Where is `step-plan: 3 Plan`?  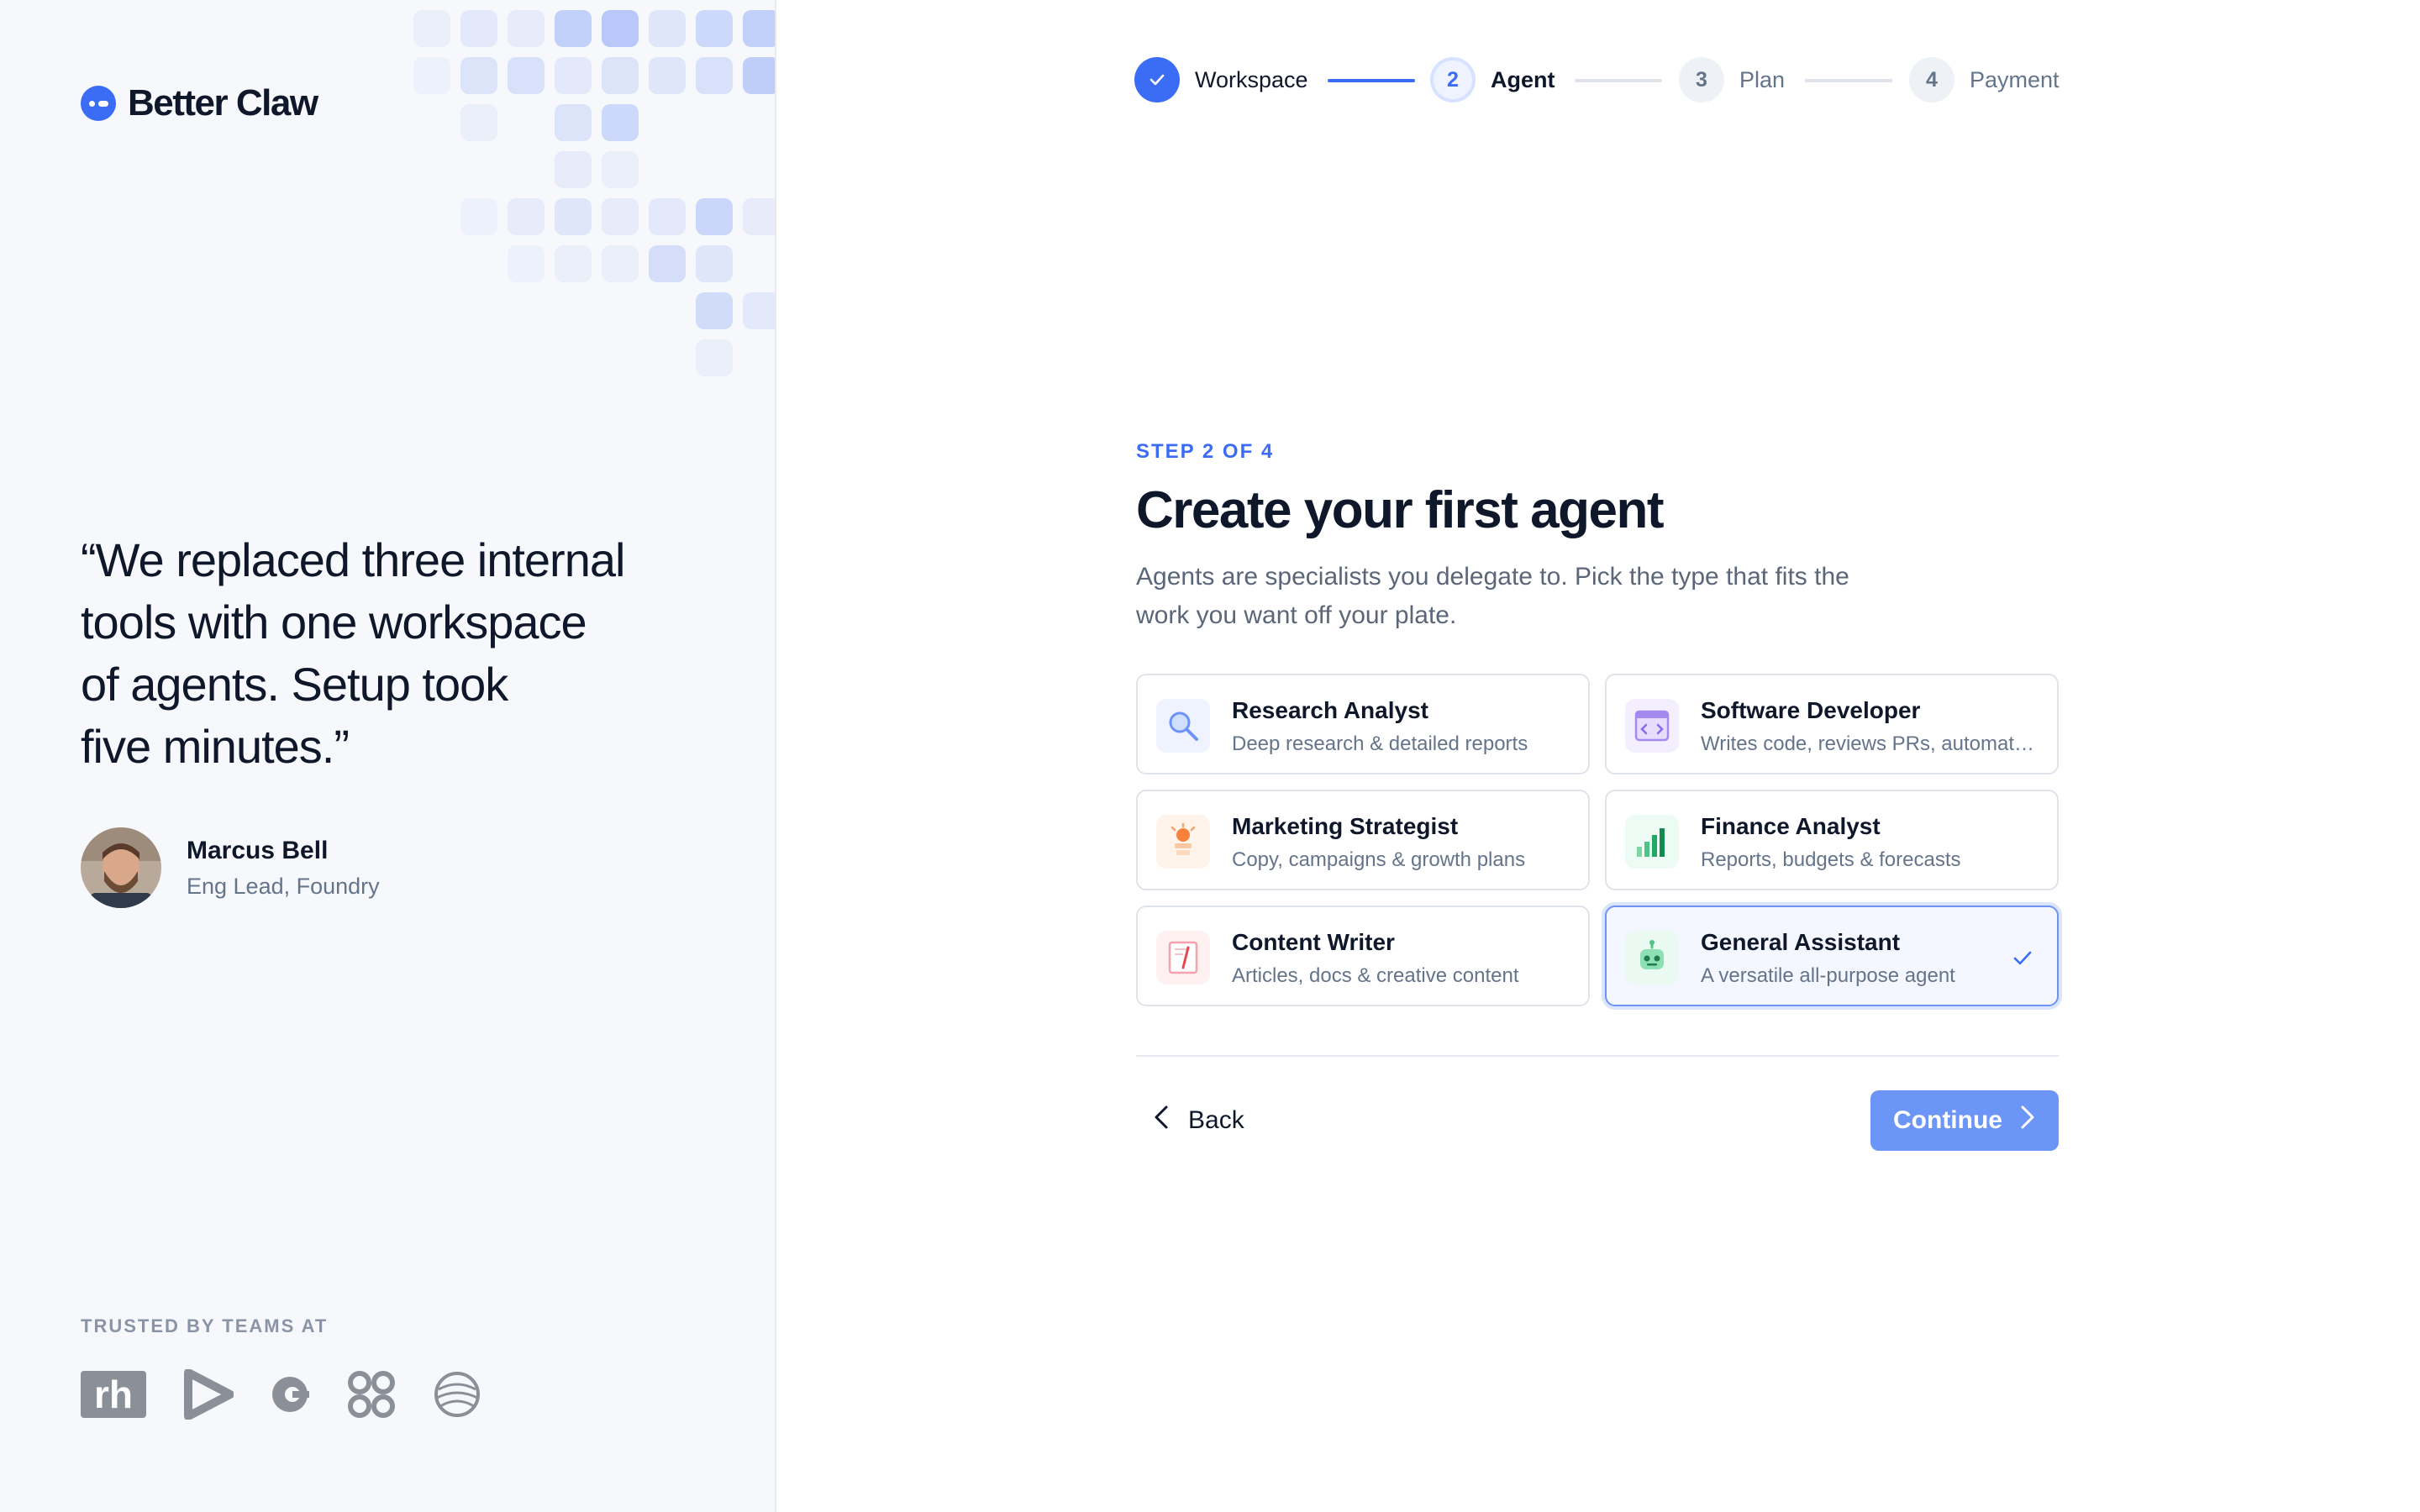
step-plan: 3 Plan is located at coordinates (1732, 79).